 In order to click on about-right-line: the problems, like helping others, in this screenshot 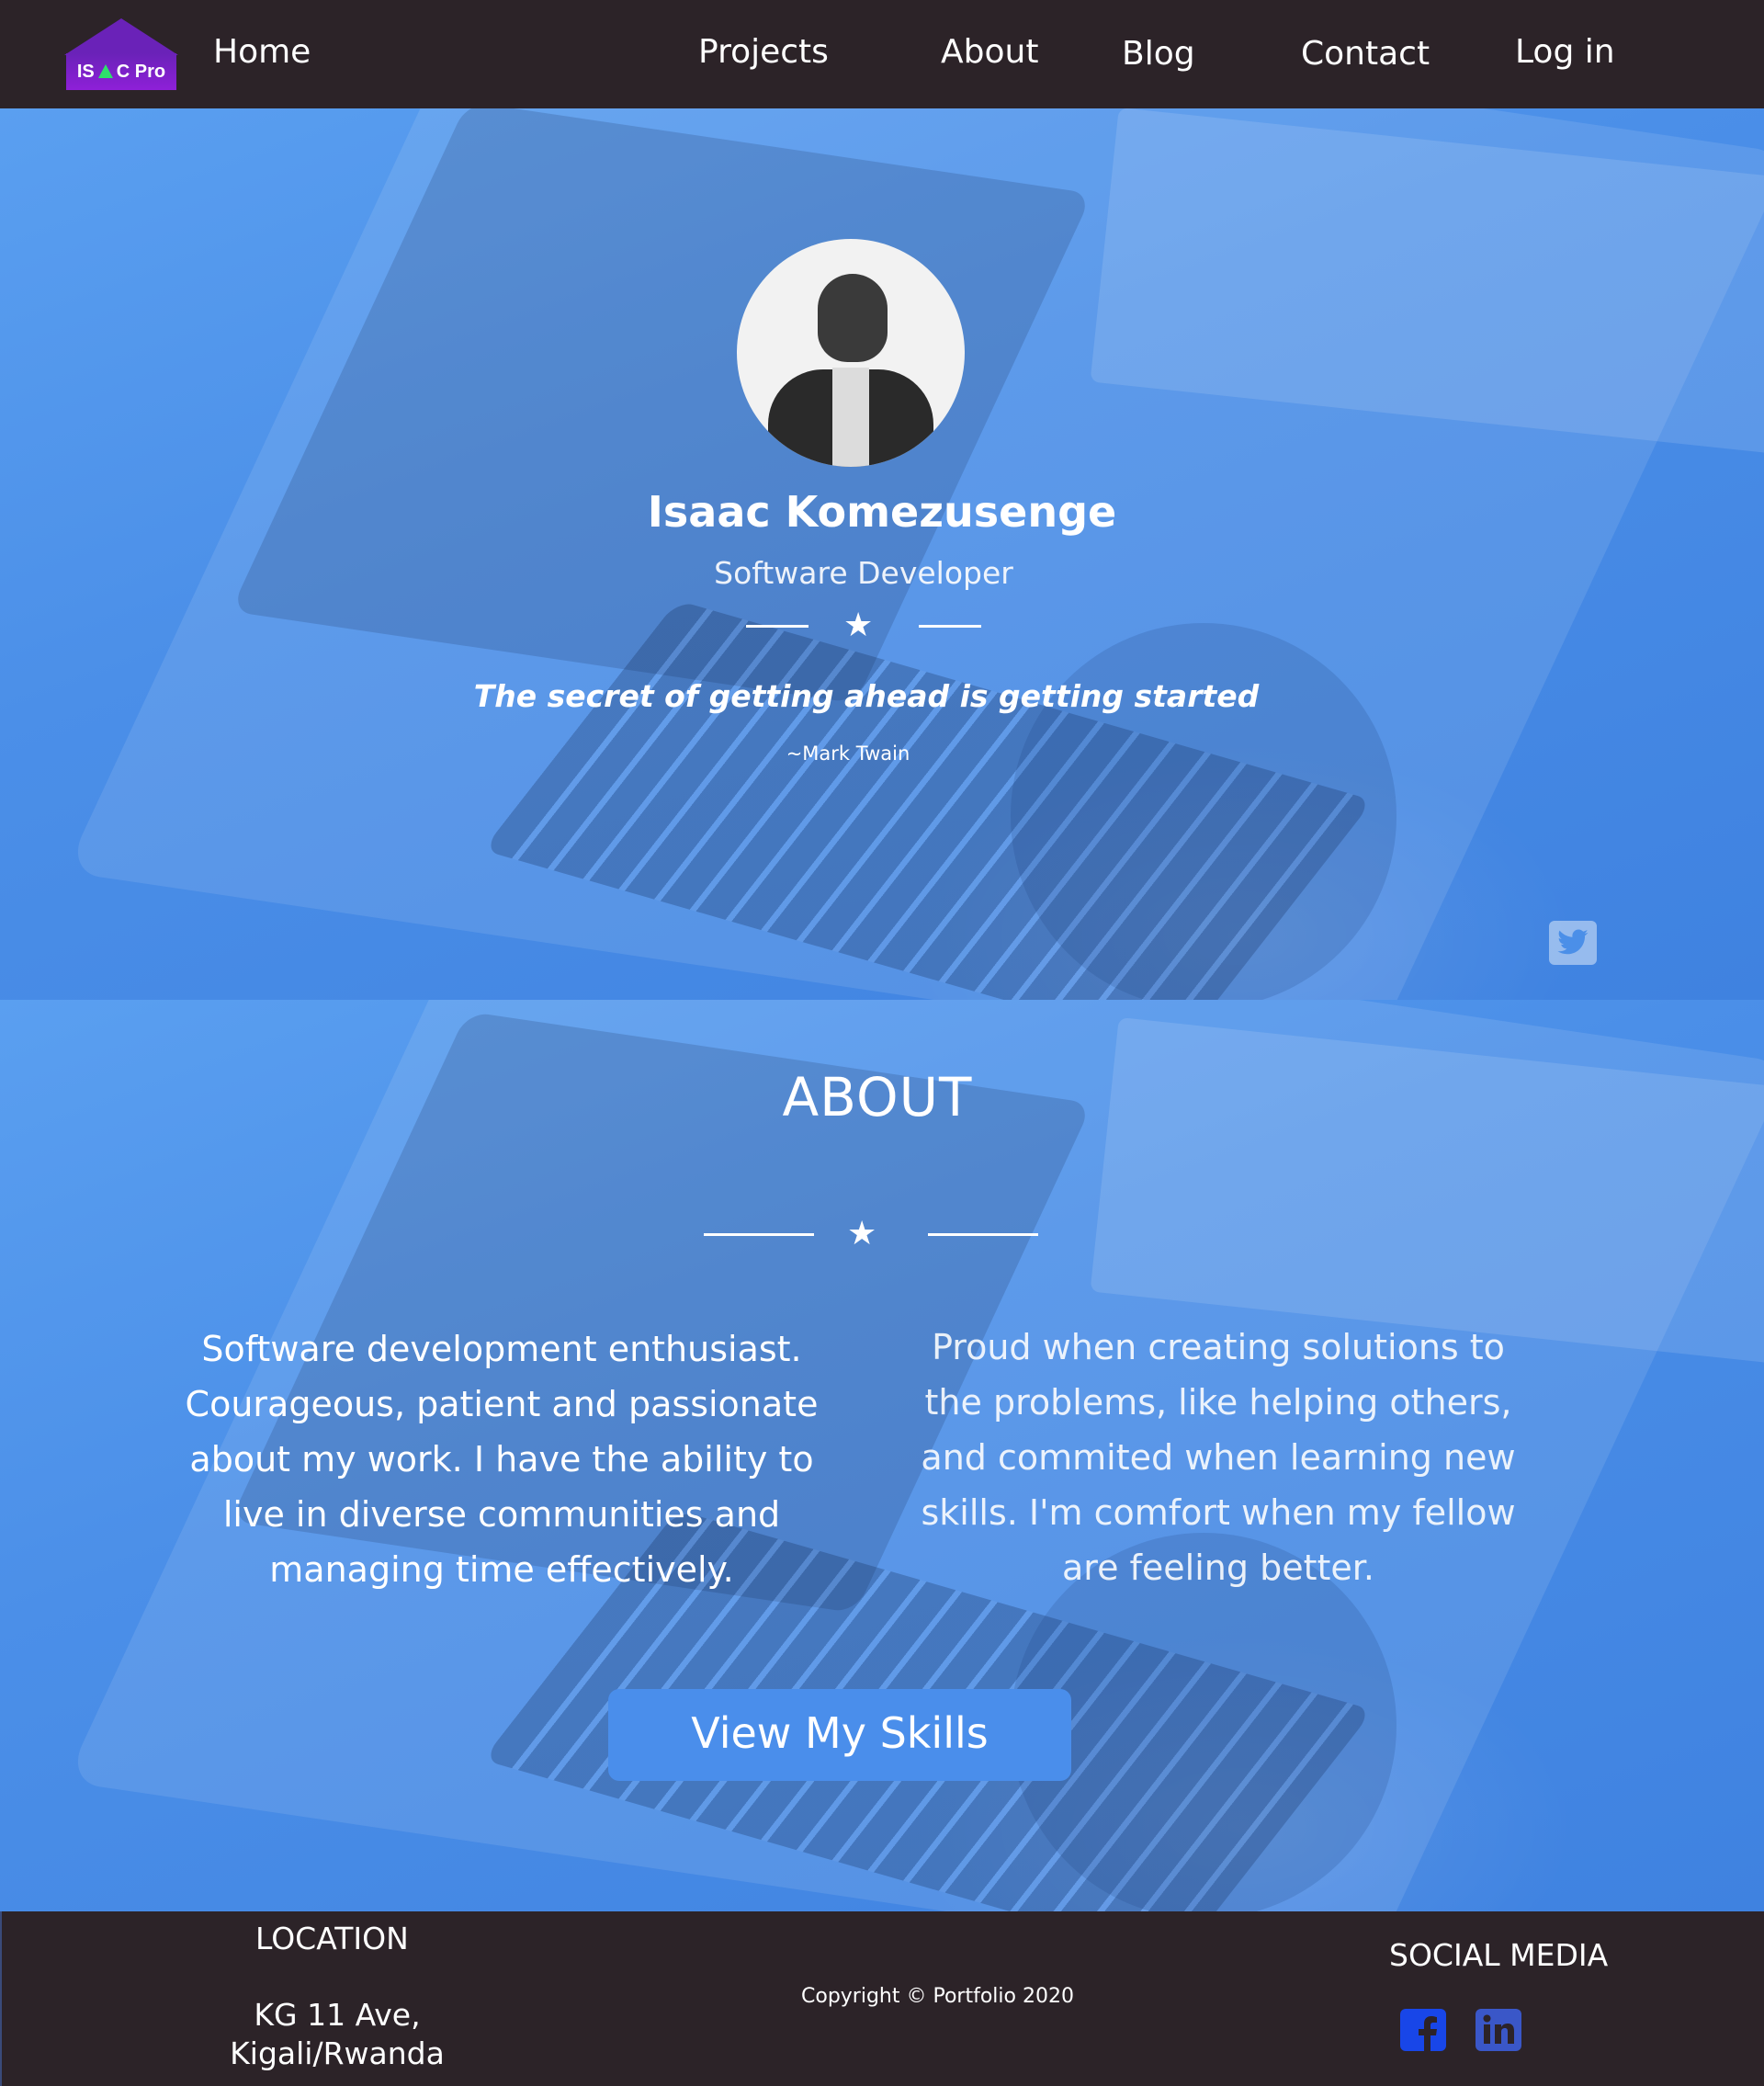, I will do `click(1218, 1402)`.